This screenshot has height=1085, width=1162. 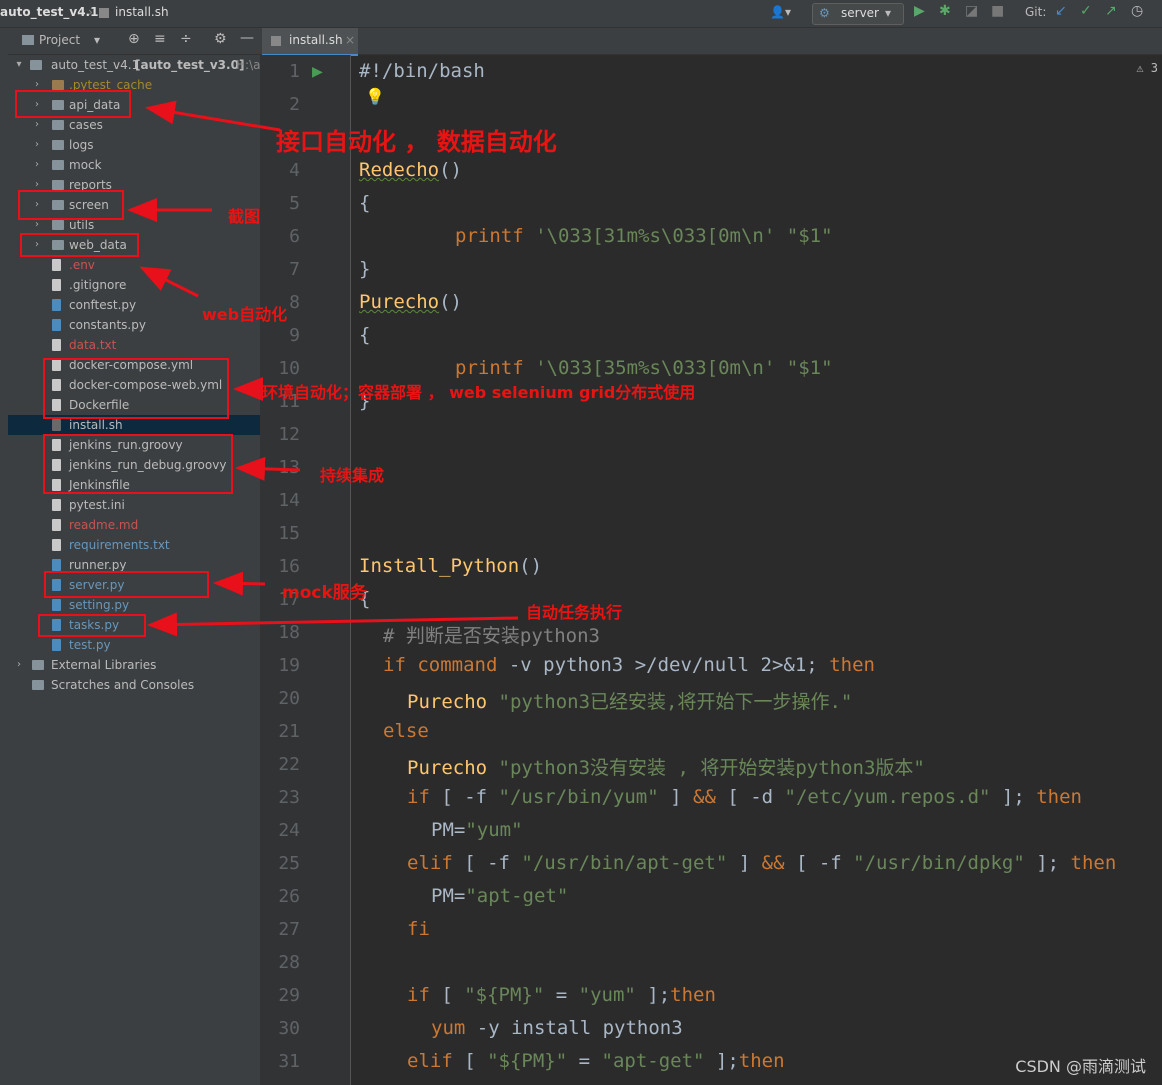 What do you see at coordinates (244, 216) in the screenshot?
I see `annotation-screen: 截图` at bounding box center [244, 216].